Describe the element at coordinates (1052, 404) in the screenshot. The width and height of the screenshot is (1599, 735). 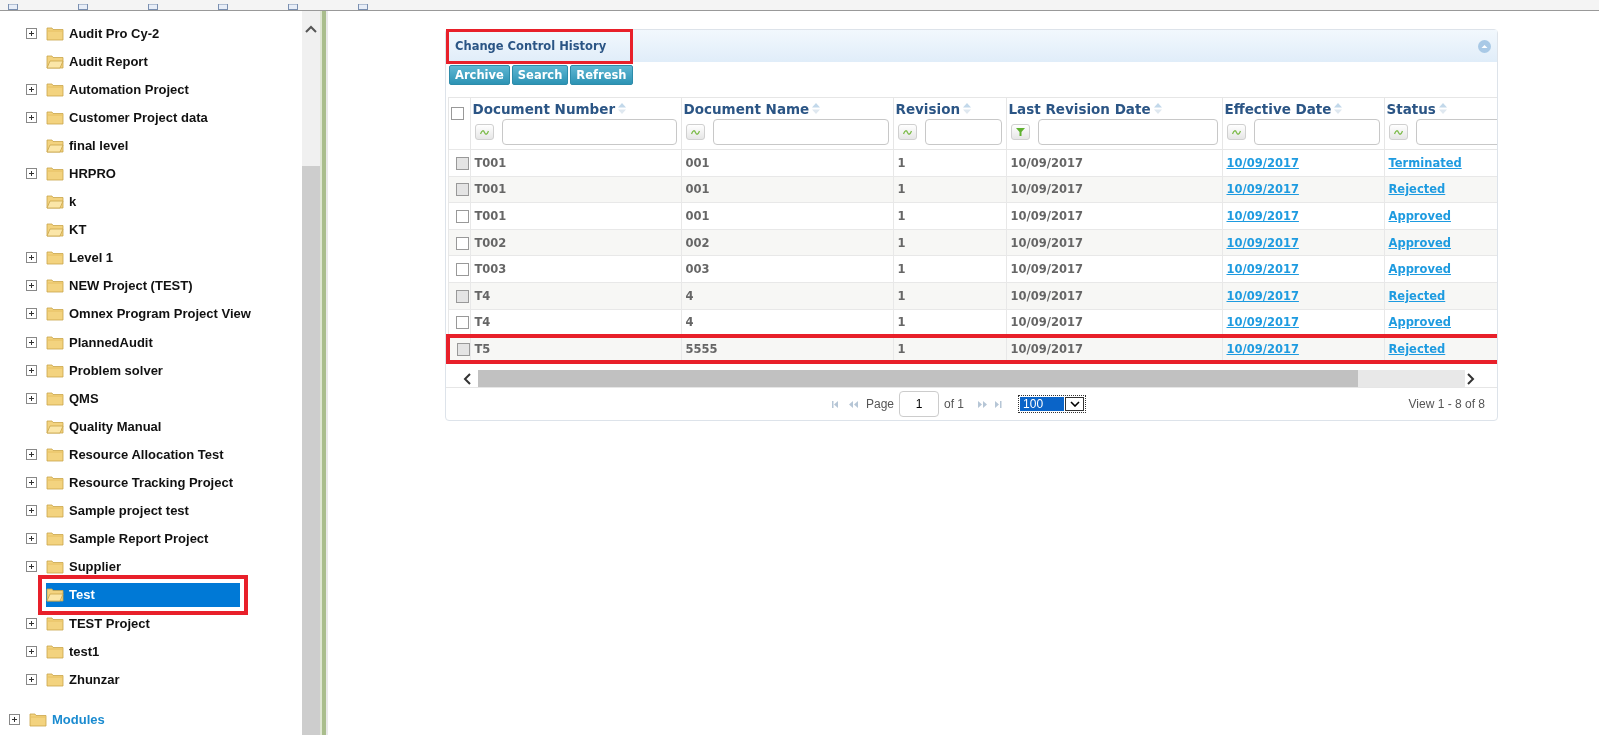
I see `page-size-select: 100` at that location.